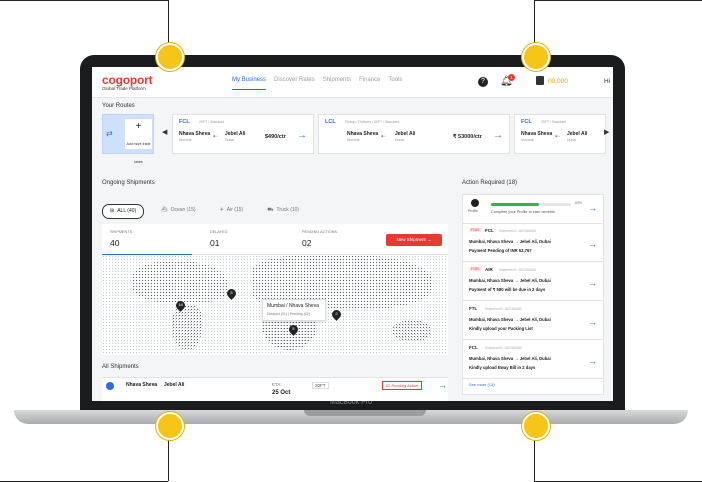  What do you see at coordinates (558, 81) in the screenshot?
I see `wallet-value: 00,000` at bounding box center [558, 81].